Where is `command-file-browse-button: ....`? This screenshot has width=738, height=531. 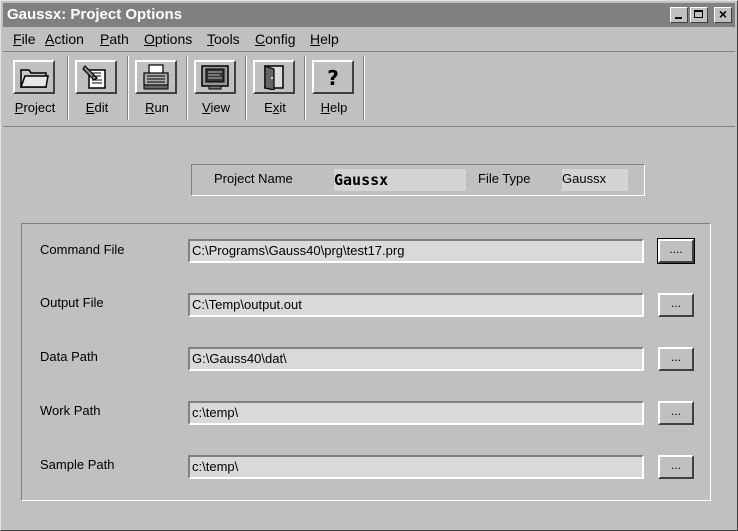 command-file-browse-button: .... is located at coordinates (676, 251).